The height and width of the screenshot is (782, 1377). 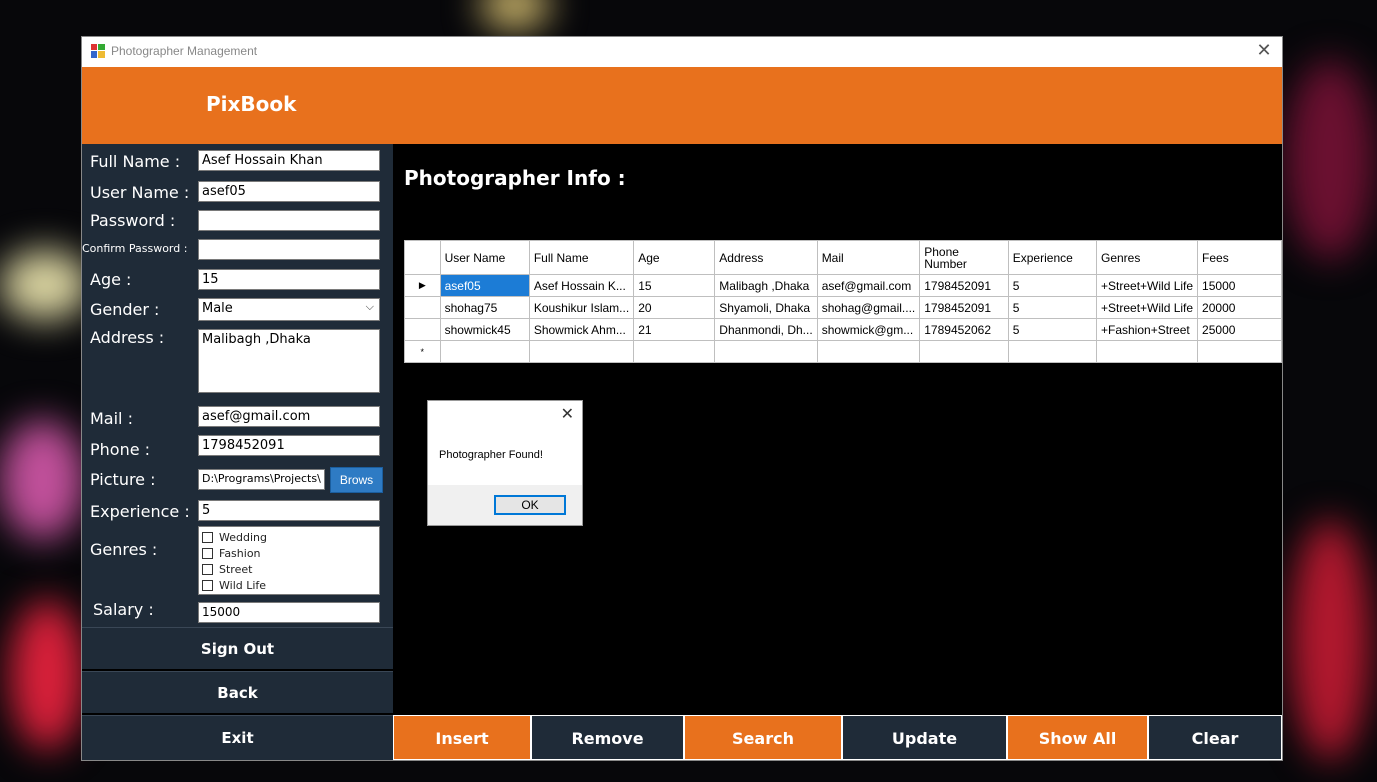 I want to click on table-cell: asef05, so click(x=484, y=285).